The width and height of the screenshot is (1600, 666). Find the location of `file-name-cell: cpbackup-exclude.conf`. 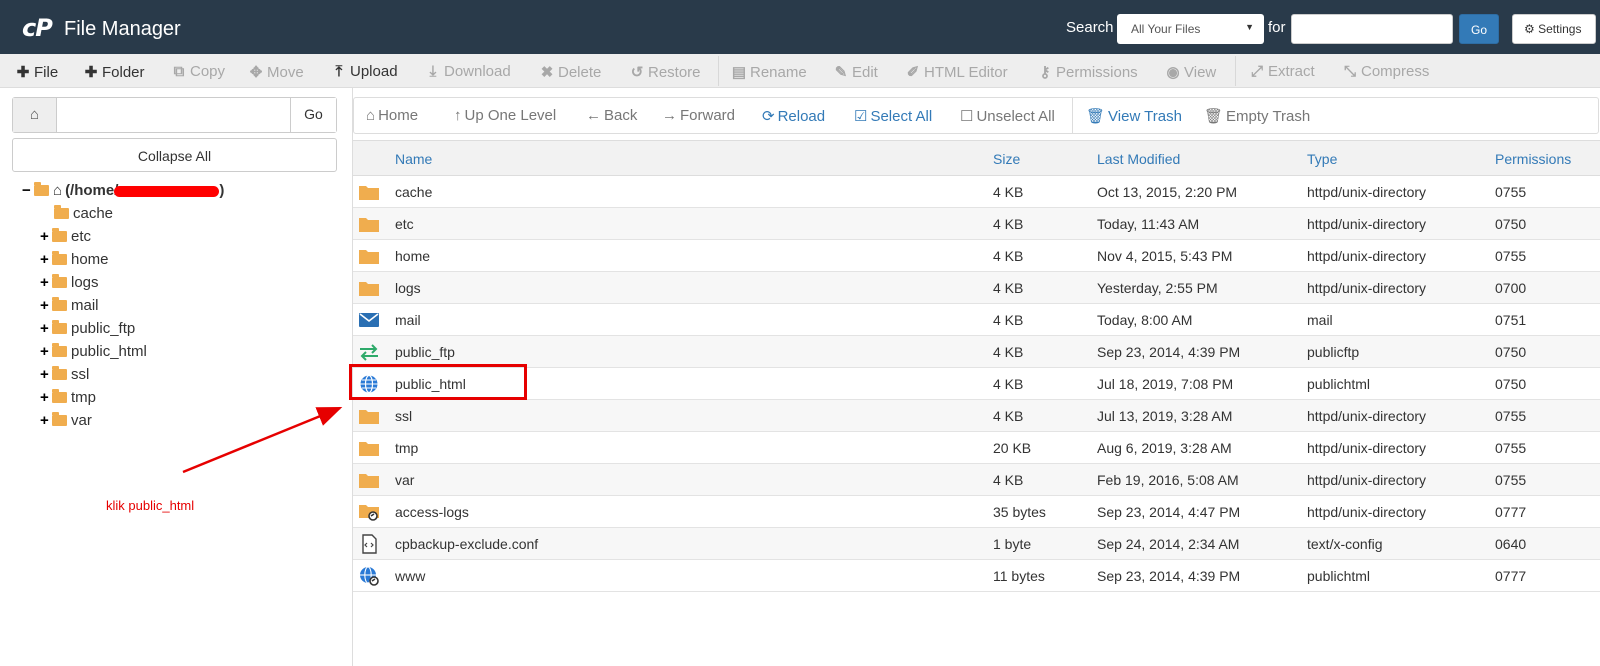

file-name-cell: cpbackup-exclude.conf is located at coordinates (466, 544).